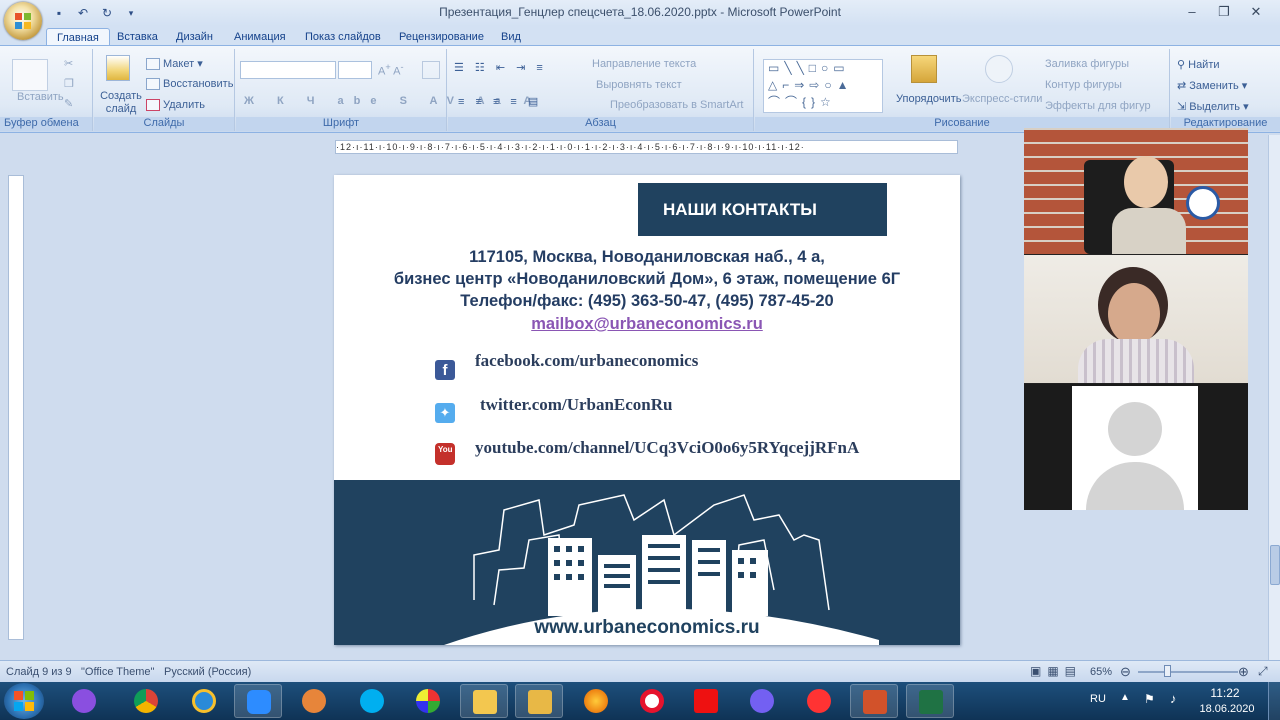 The width and height of the screenshot is (1280, 720). What do you see at coordinates (1098, 106) in the screenshot?
I see `shape-effects-button: Эффекты для фигур` at bounding box center [1098, 106].